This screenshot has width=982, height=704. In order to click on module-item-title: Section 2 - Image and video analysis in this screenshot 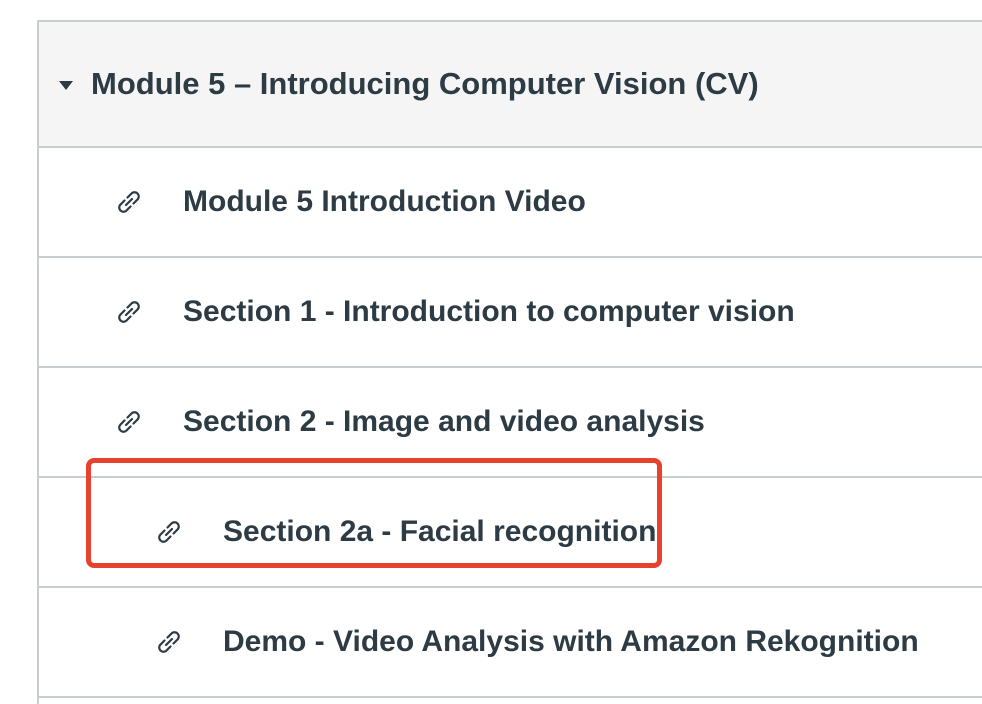, I will do `click(444, 422)`.